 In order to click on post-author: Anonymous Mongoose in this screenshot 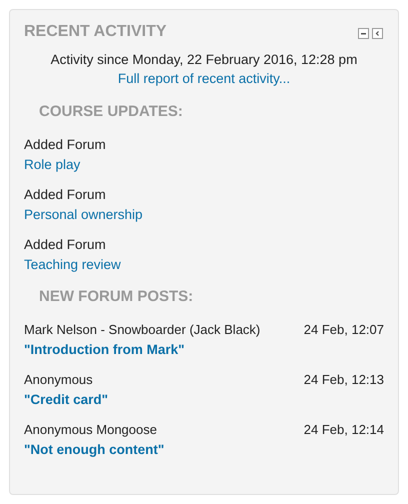, I will do `click(90, 430)`.